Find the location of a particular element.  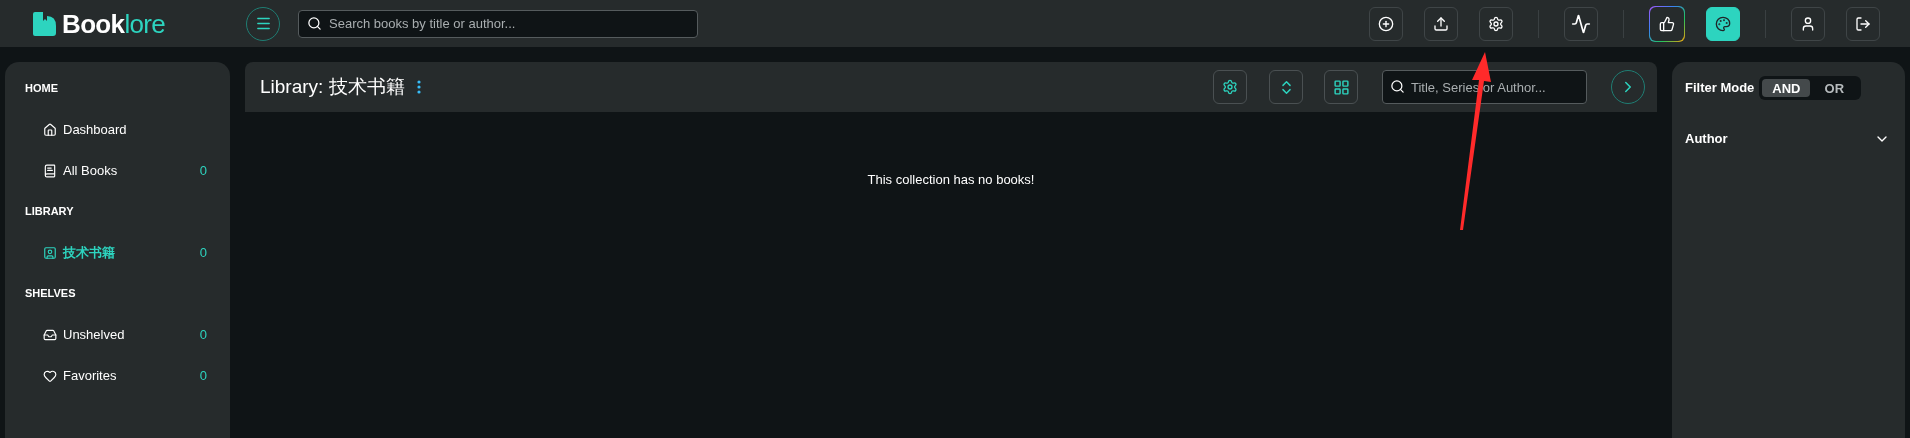

sidebar-item: Favorites 0 is located at coordinates (117, 375).